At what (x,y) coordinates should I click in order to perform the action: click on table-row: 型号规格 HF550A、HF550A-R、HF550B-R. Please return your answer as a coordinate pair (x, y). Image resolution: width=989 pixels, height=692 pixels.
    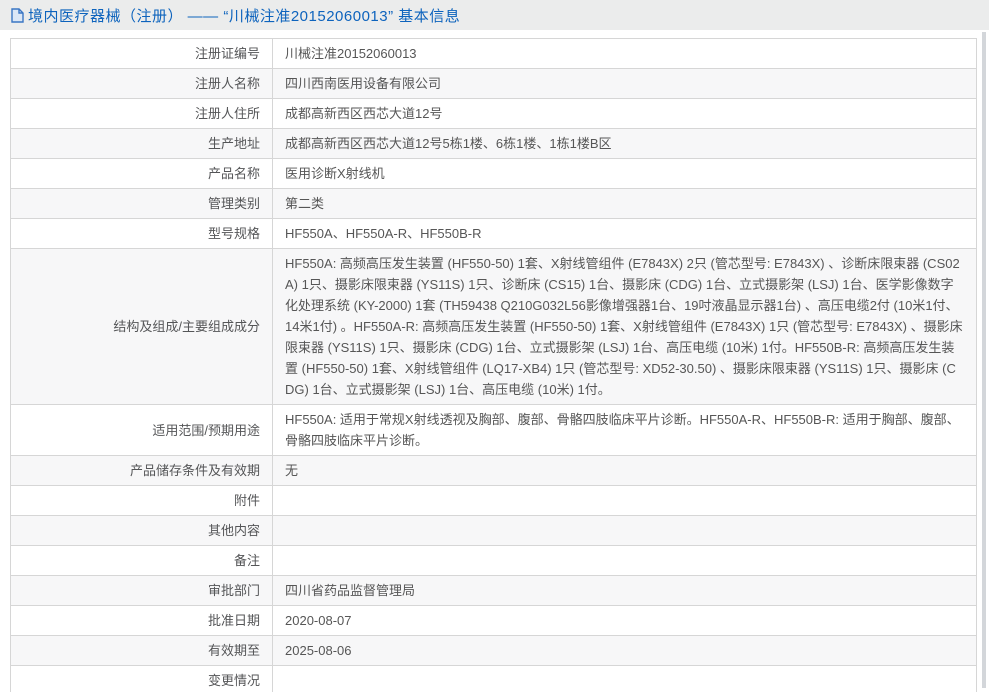
    Looking at the image, I should click on (493, 233).